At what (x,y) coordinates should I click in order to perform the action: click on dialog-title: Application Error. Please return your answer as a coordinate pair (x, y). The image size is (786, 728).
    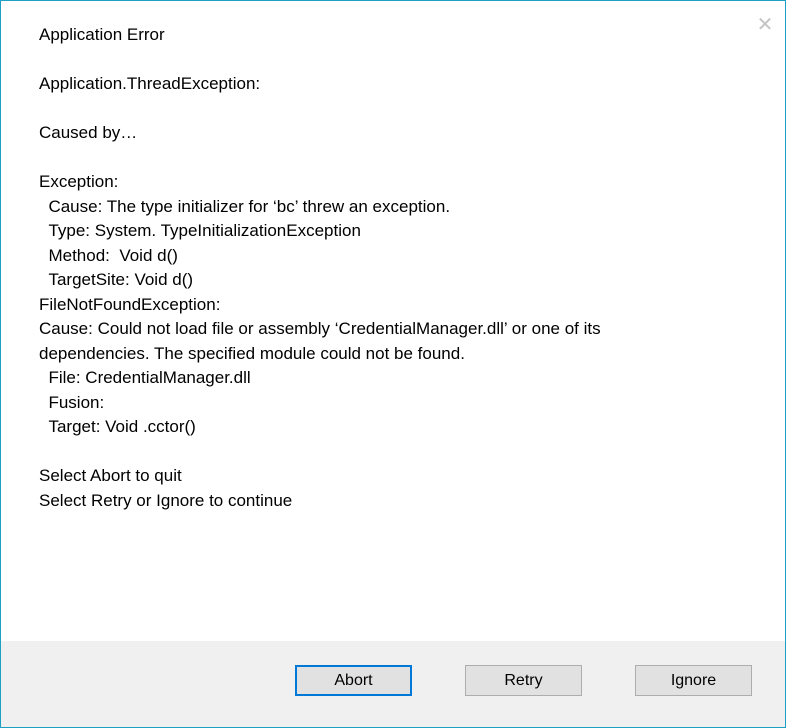
    Looking at the image, I should click on (102, 34).